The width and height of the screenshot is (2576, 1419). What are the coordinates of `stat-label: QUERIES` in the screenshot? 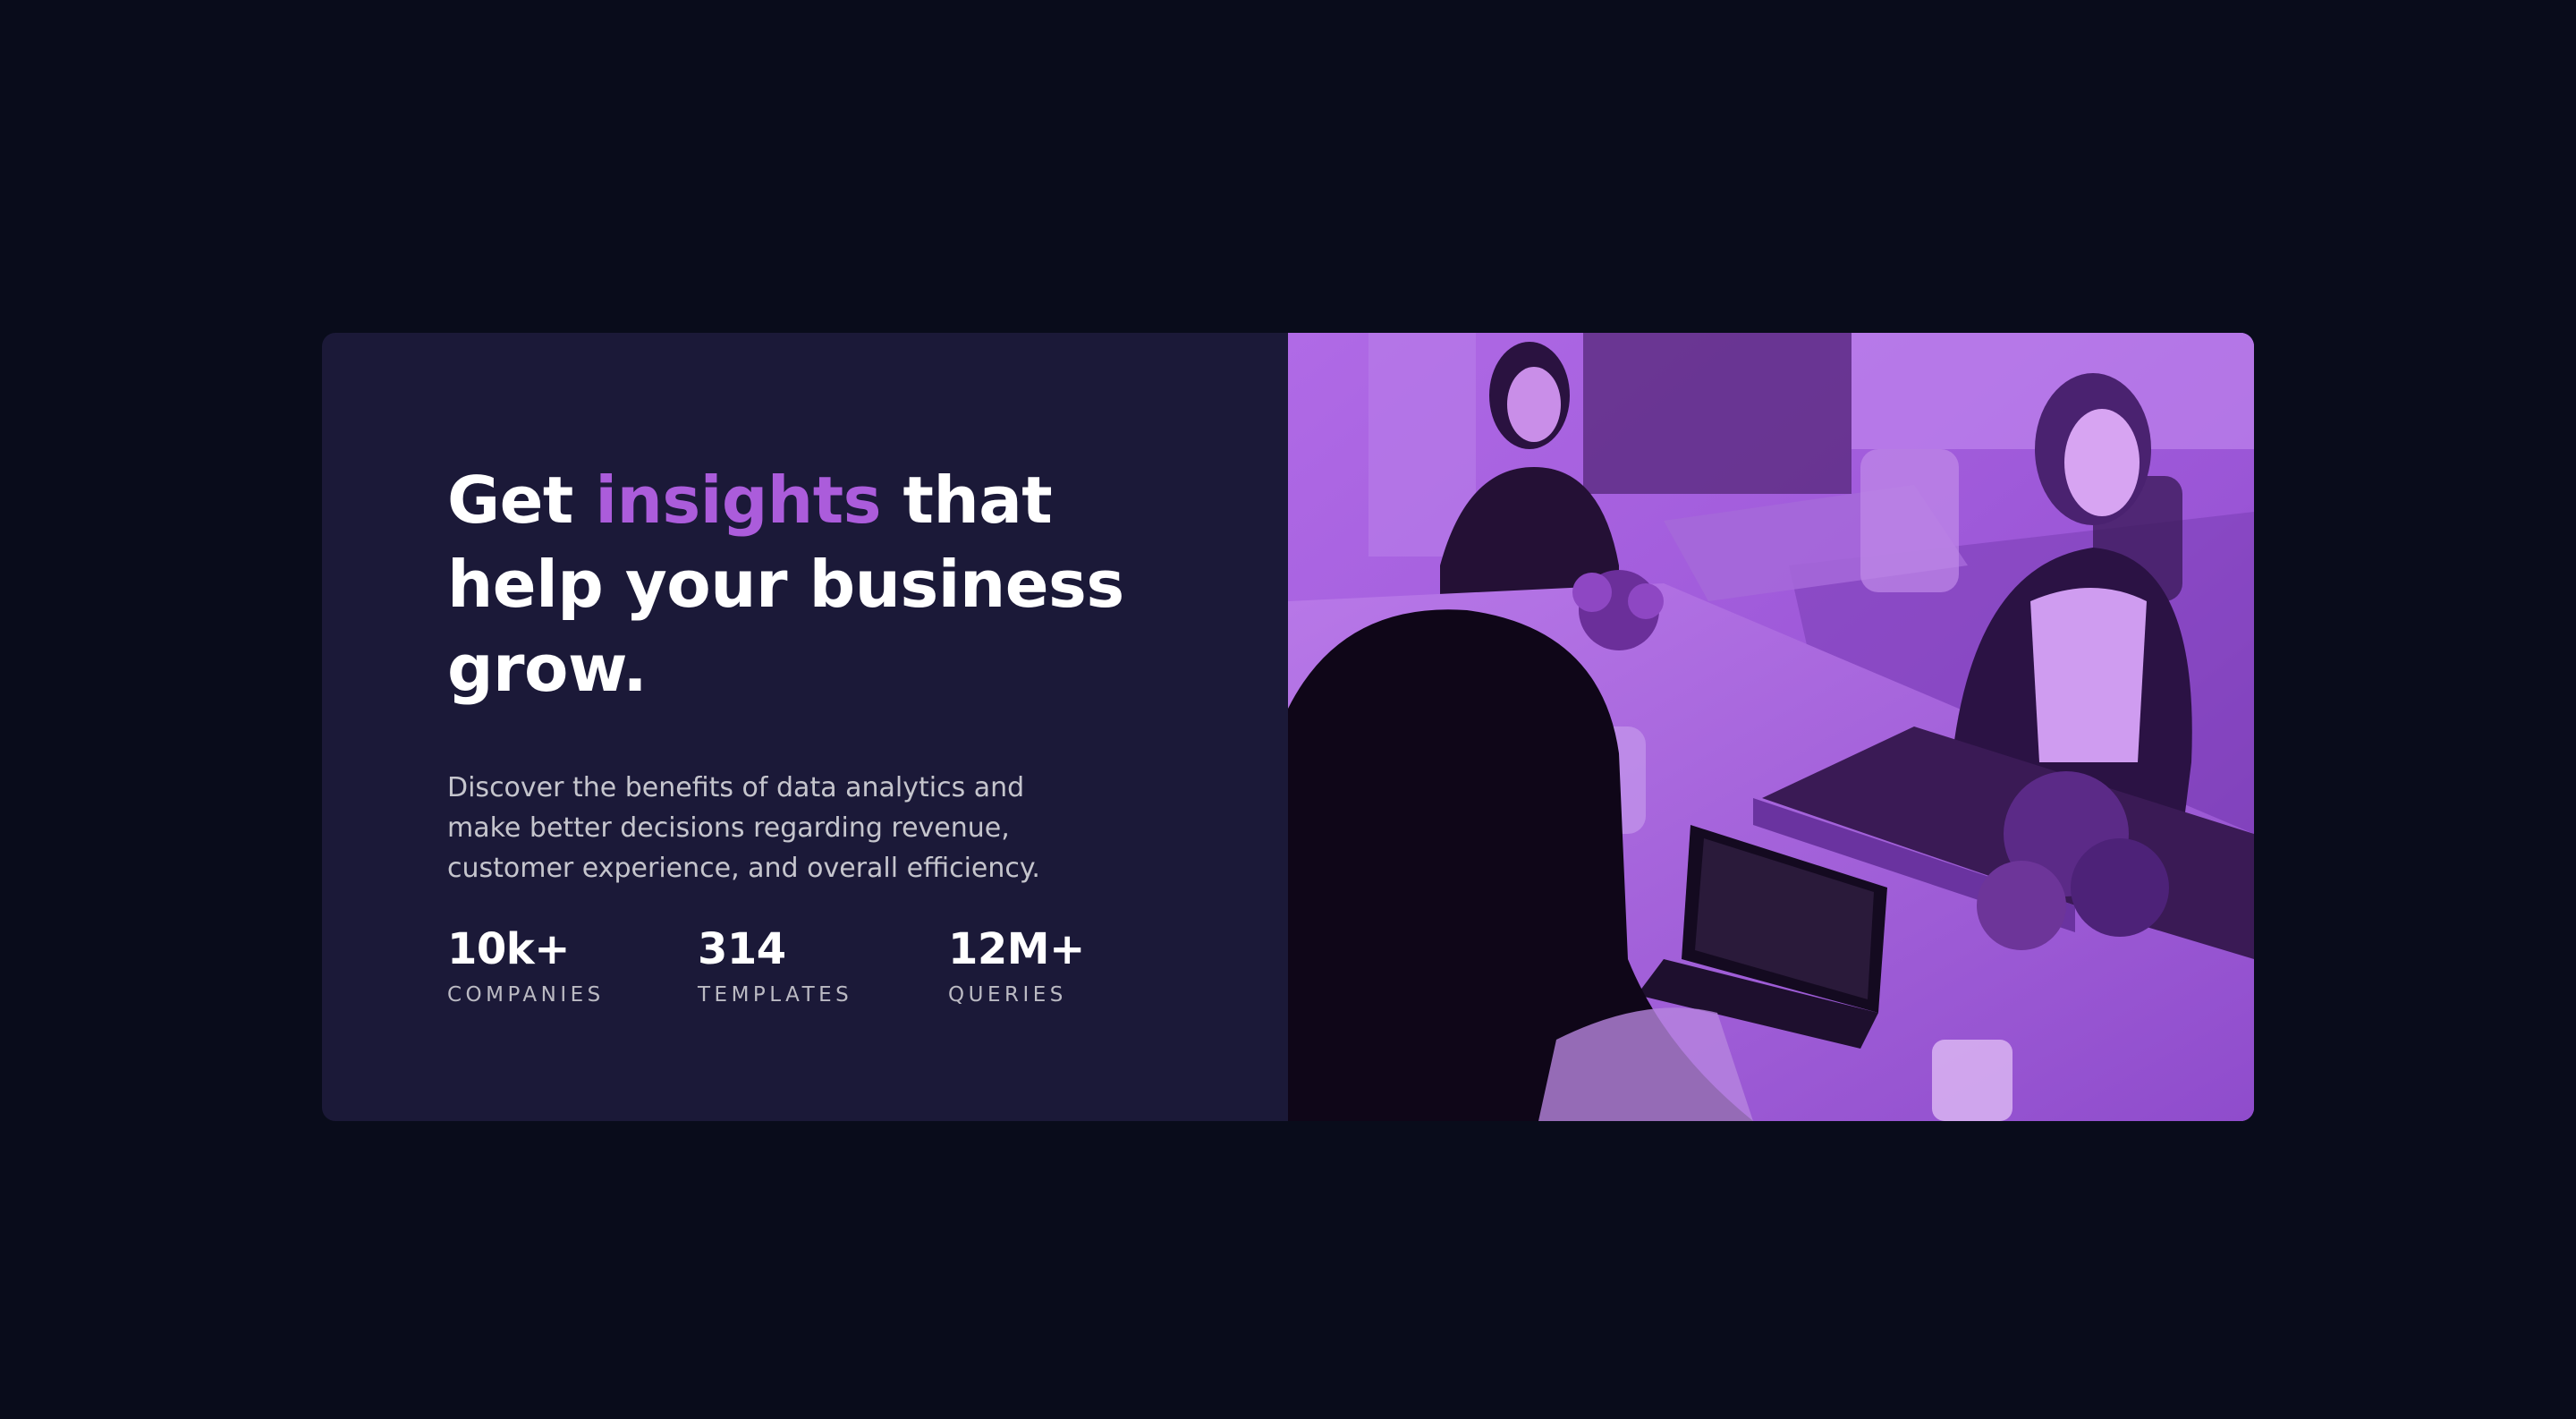 It's located at (1007, 995).